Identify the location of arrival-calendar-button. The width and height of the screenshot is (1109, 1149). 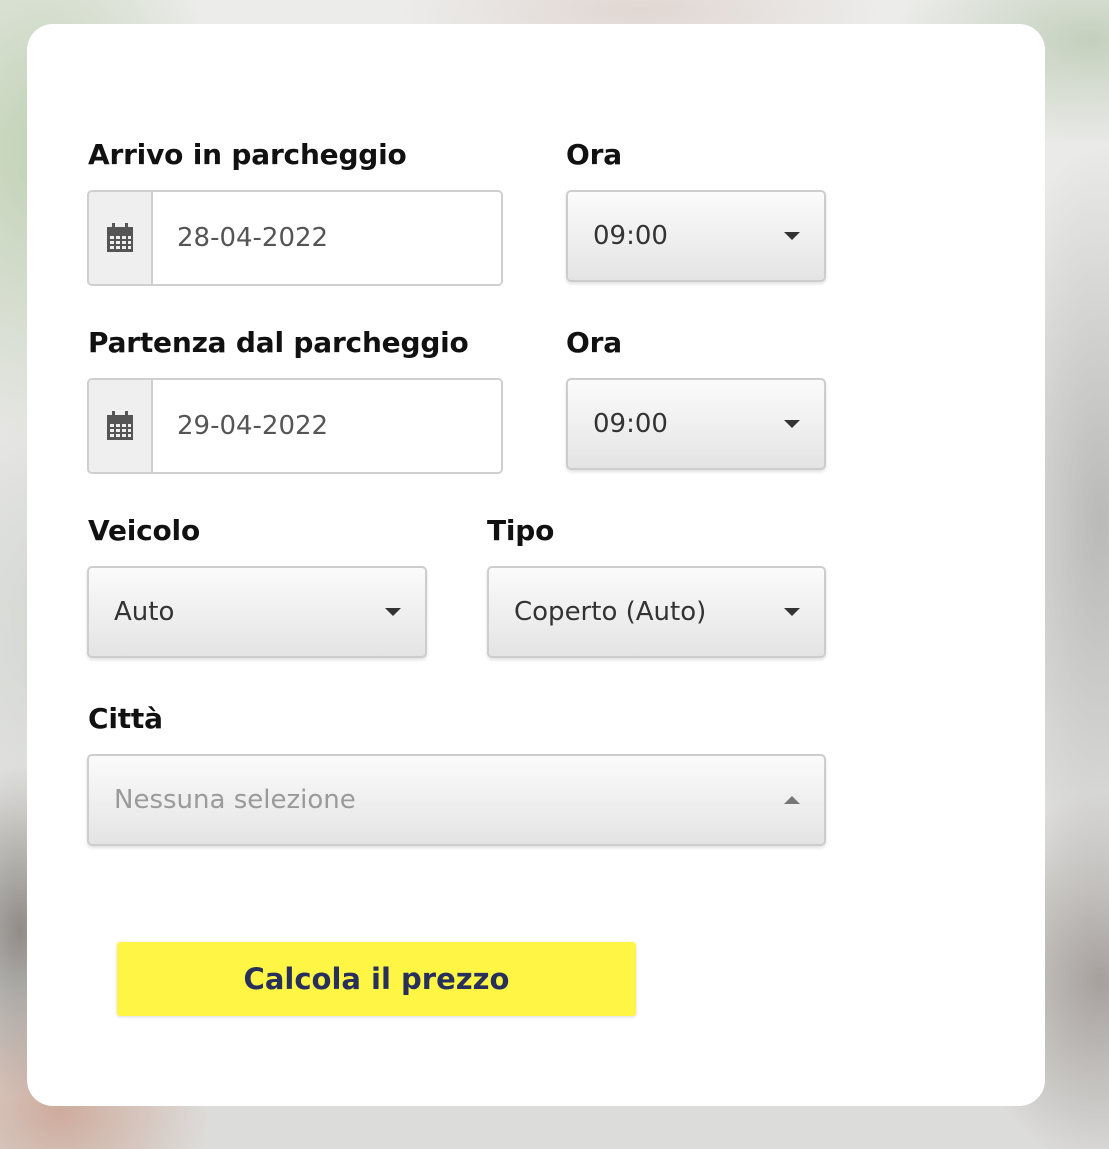
(121, 238).